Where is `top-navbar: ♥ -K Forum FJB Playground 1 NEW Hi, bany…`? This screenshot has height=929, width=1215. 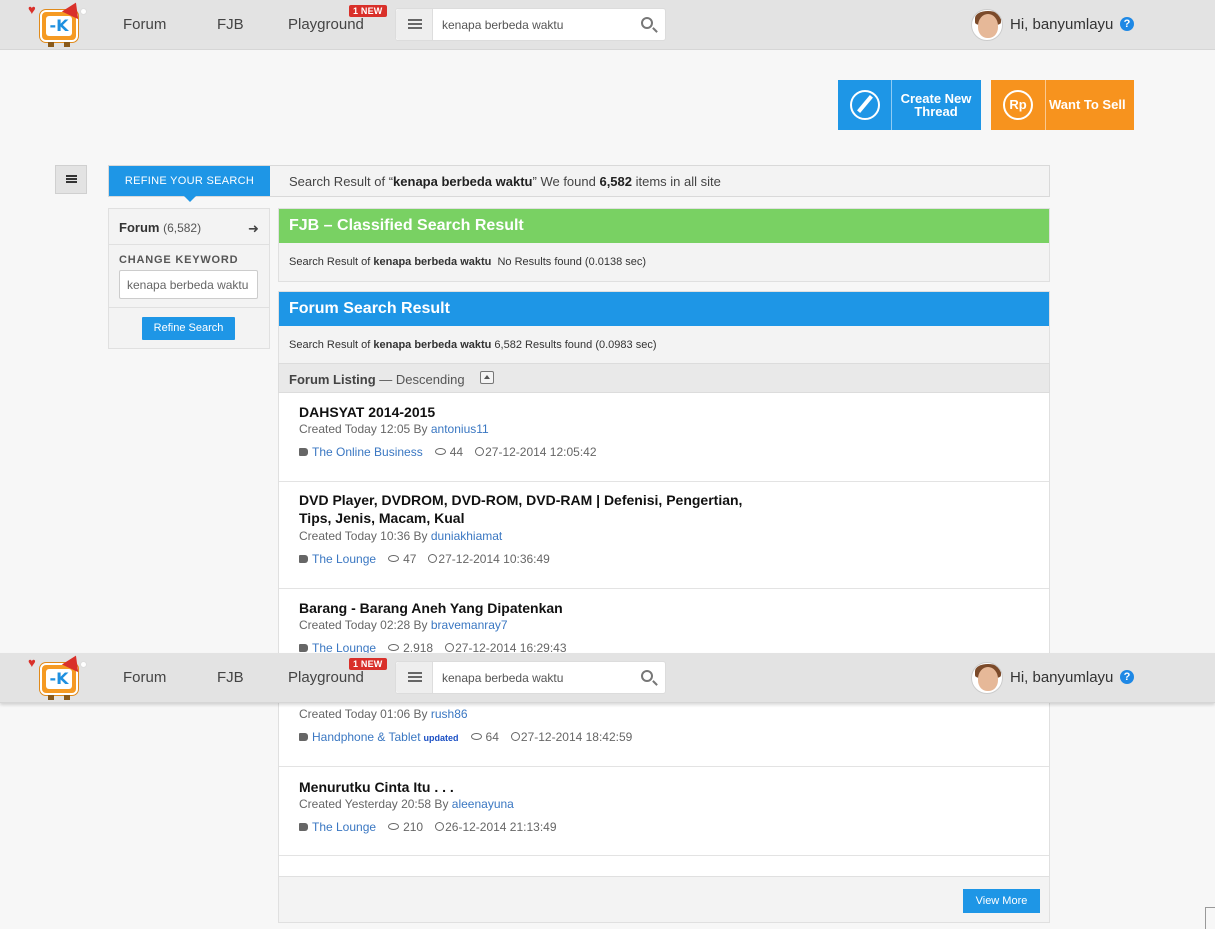 top-navbar: ♥ -K Forum FJB Playground 1 NEW Hi, bany… is located at coordinates (607, 25).